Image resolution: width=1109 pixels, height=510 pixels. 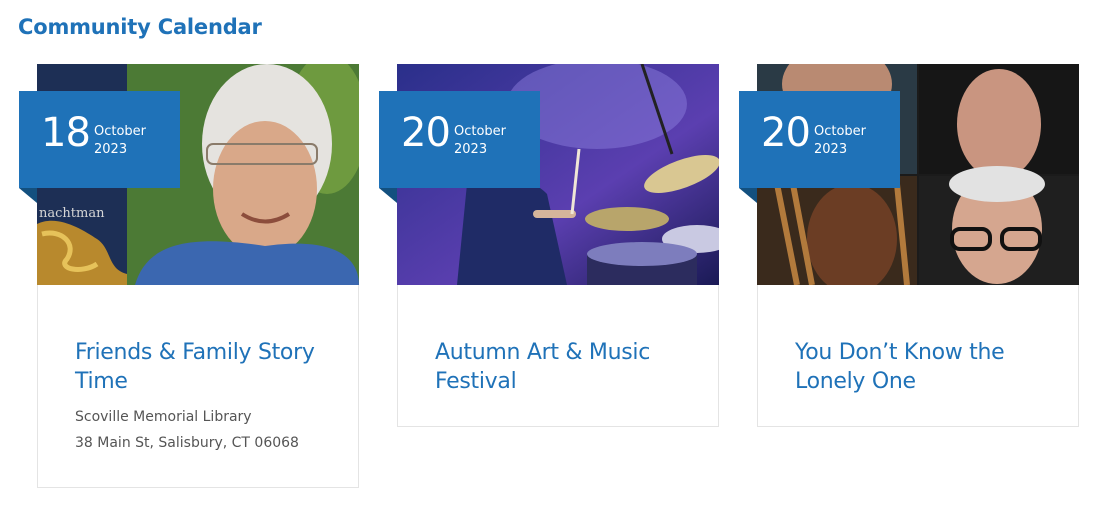 What do you see at coordinates (925, 367) in the screenshot?
I see `event-title-link: You Don’t Know the Lonely One` at bounding box center [925, 367].